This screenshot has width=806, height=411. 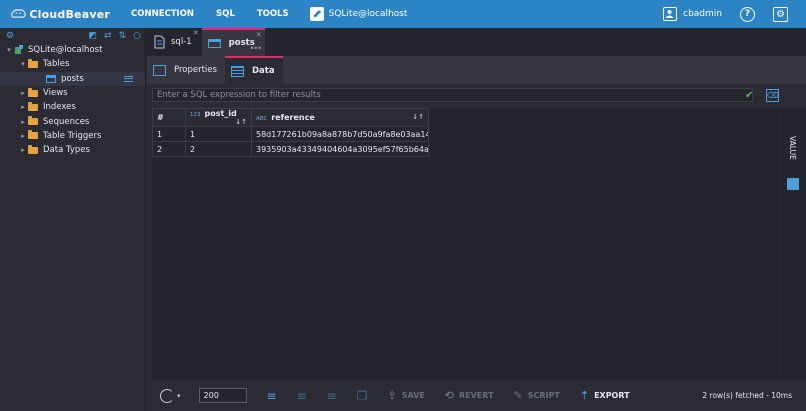 I want to click on script-icon: ✎, so click(x=518, y=395).